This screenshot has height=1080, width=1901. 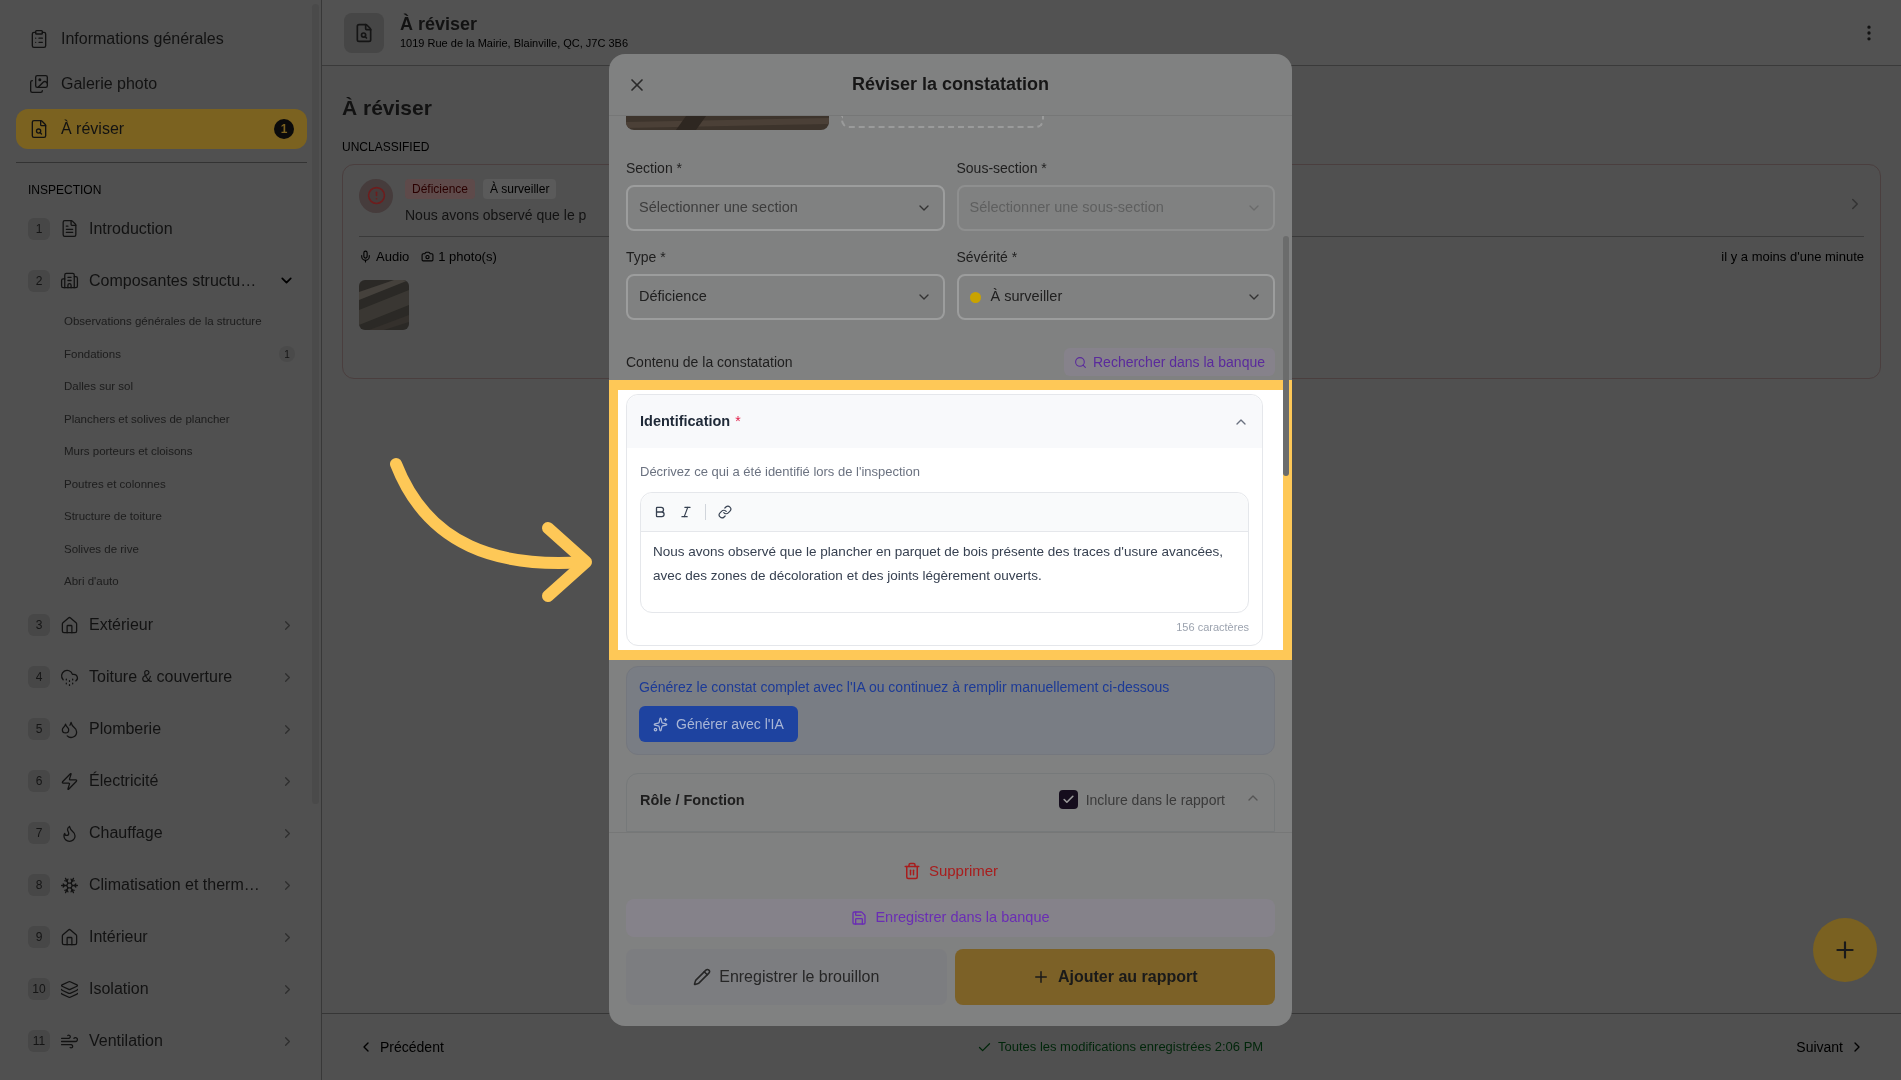 I want to click on sidebar-item: Informations générales, so click(x=161, y=39).